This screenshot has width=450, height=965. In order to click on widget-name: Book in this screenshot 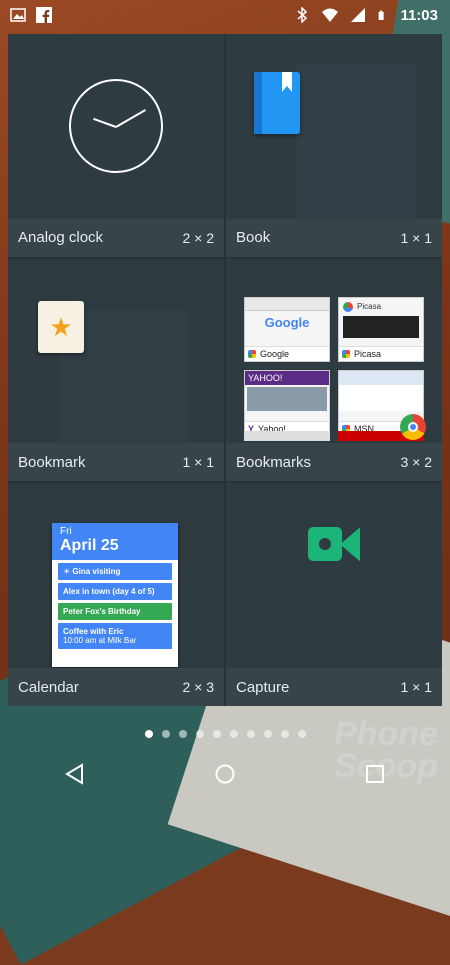, I will do `click(253, 238)`.